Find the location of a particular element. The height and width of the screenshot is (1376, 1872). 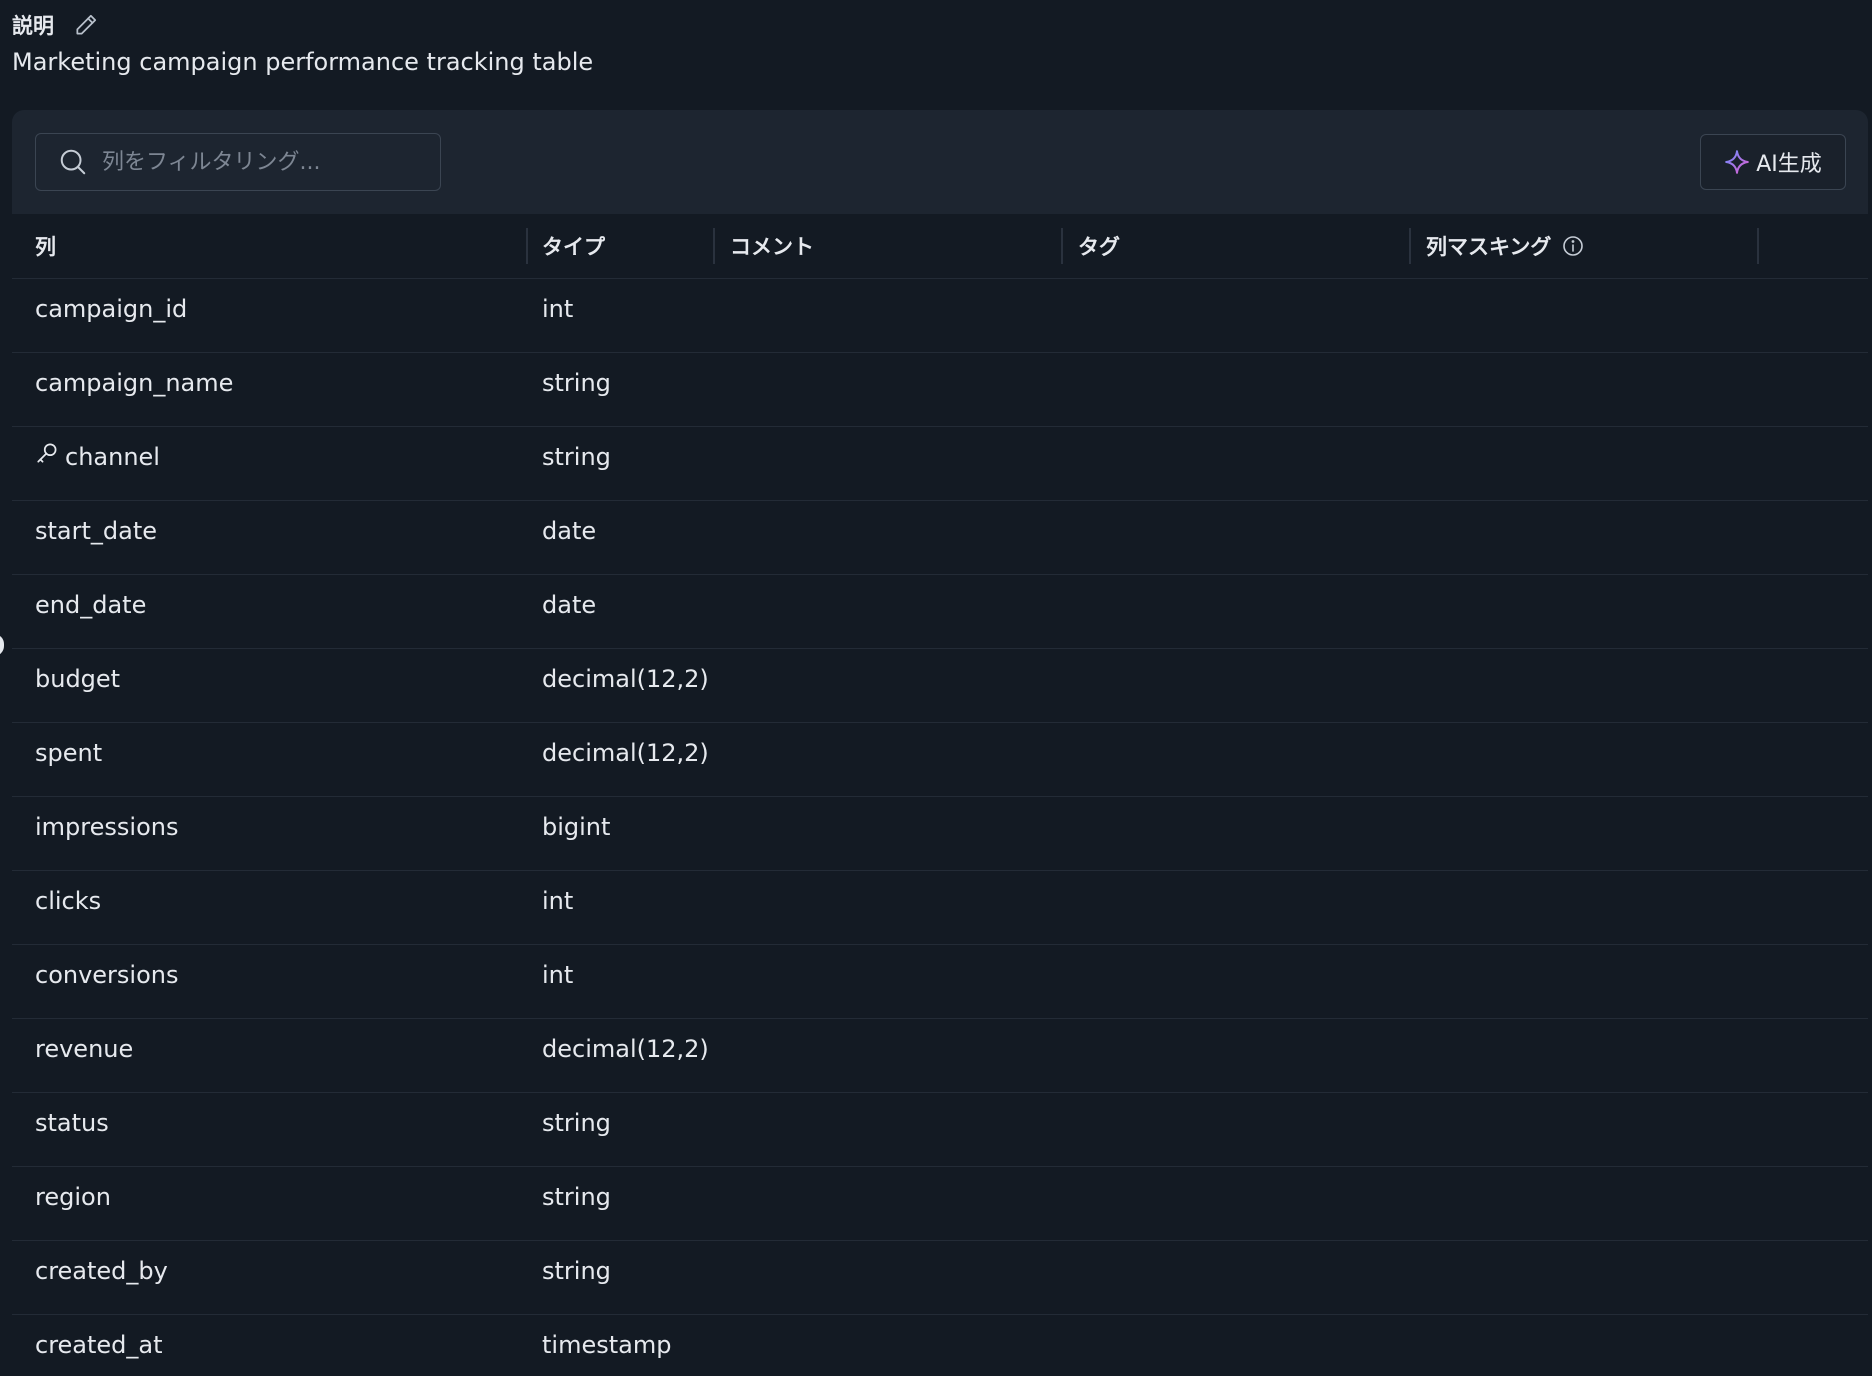

table-row: end_date date is located at coordinates (940, 612).